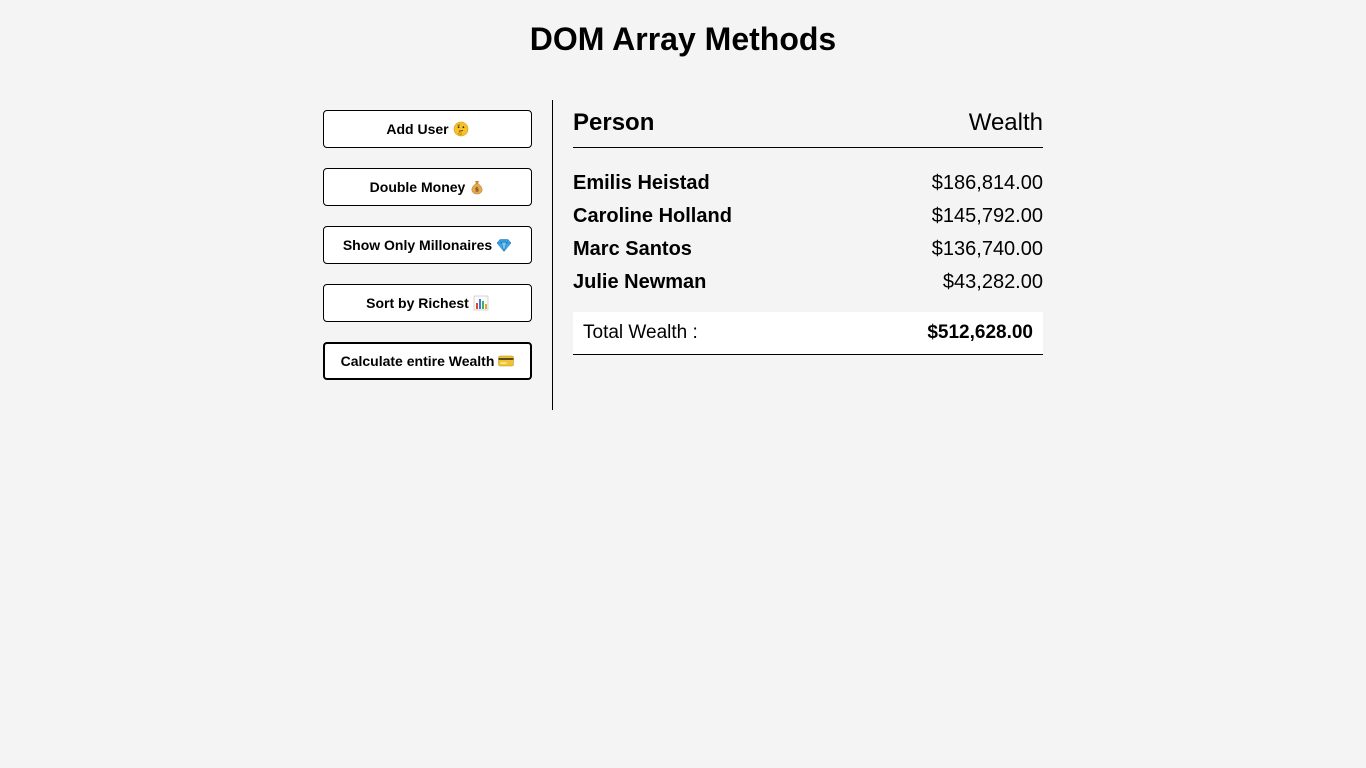 The image size is (1366, 768). Describe the element at coordinates (808, 333) in the screenshot. I see `total-wealth-row: Total Wealth : $512,628.00` at that location.